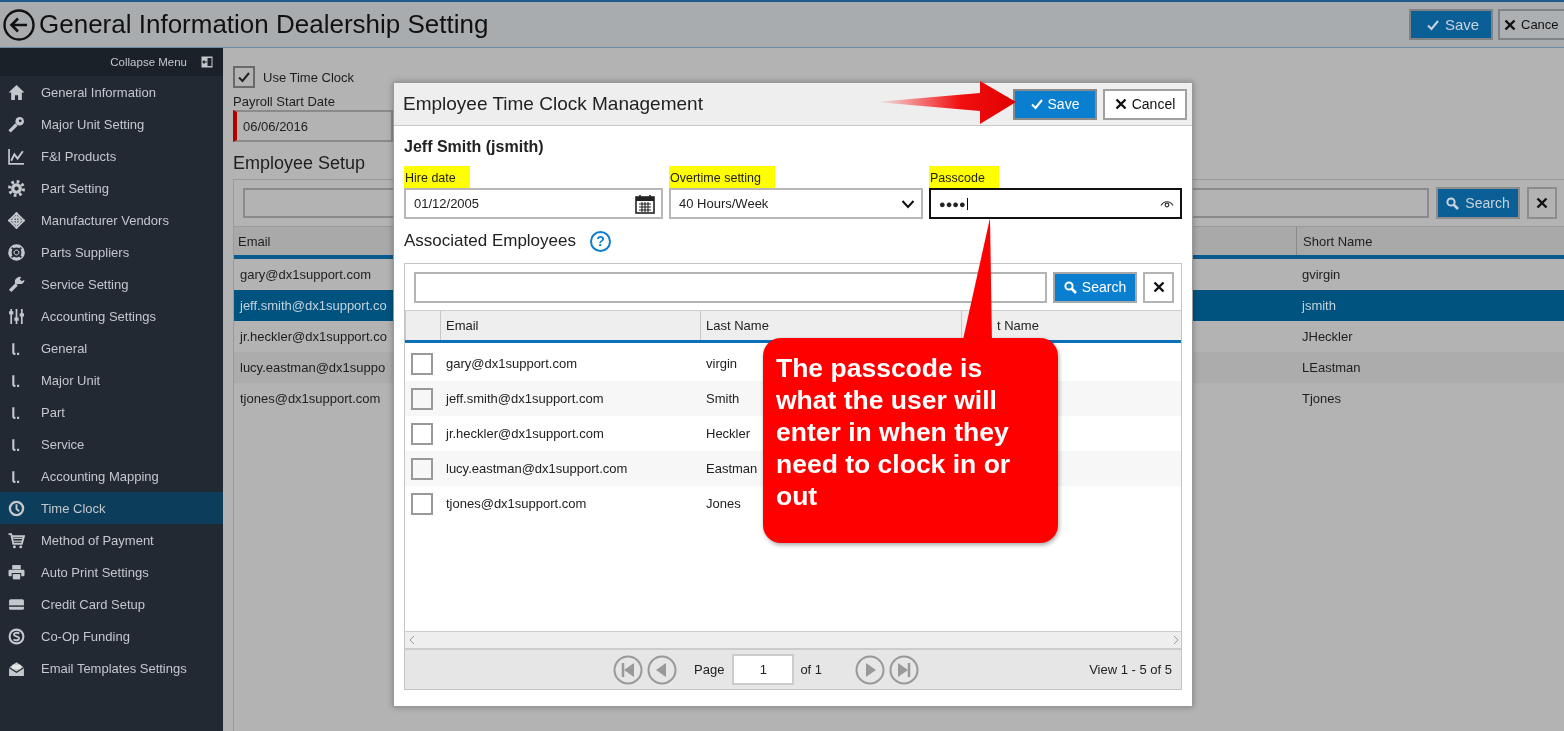 The image size is (1564, 731). Describe the element at coordinates (904, 669) in the screenshot. I see `last-page-icon` at that location.